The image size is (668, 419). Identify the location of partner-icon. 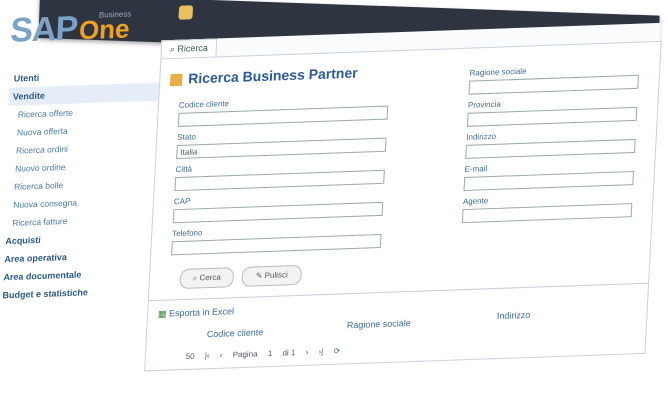
(176, 80).